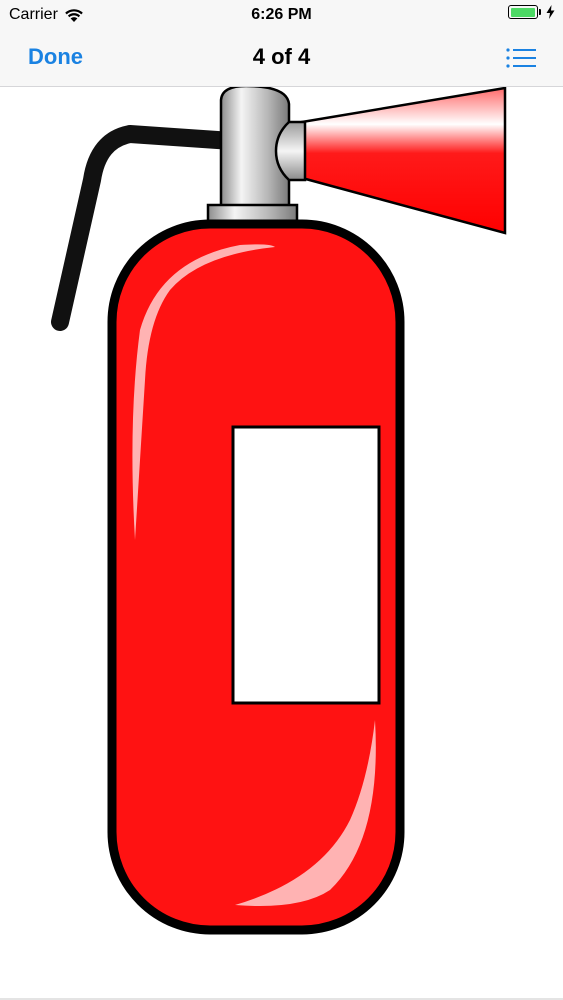 This screenshot has height=1000, width=563. I want to click on status-bar: Carrier 6:26 PM, so click(281, 15).